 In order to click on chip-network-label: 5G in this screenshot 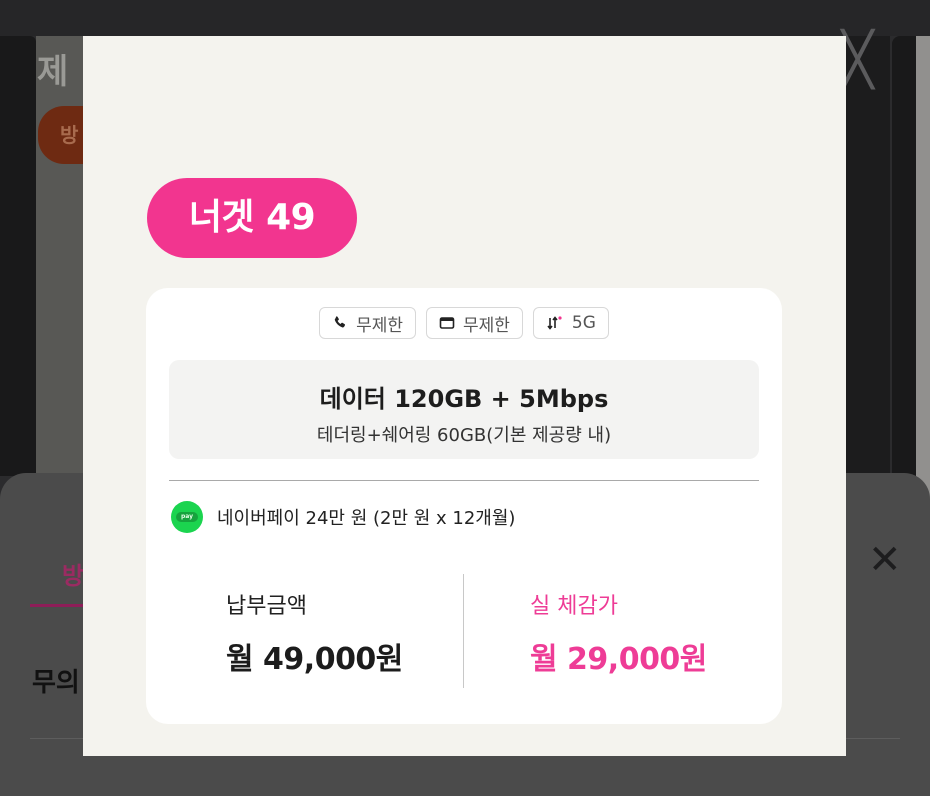, I will do `click(583, 323)`.